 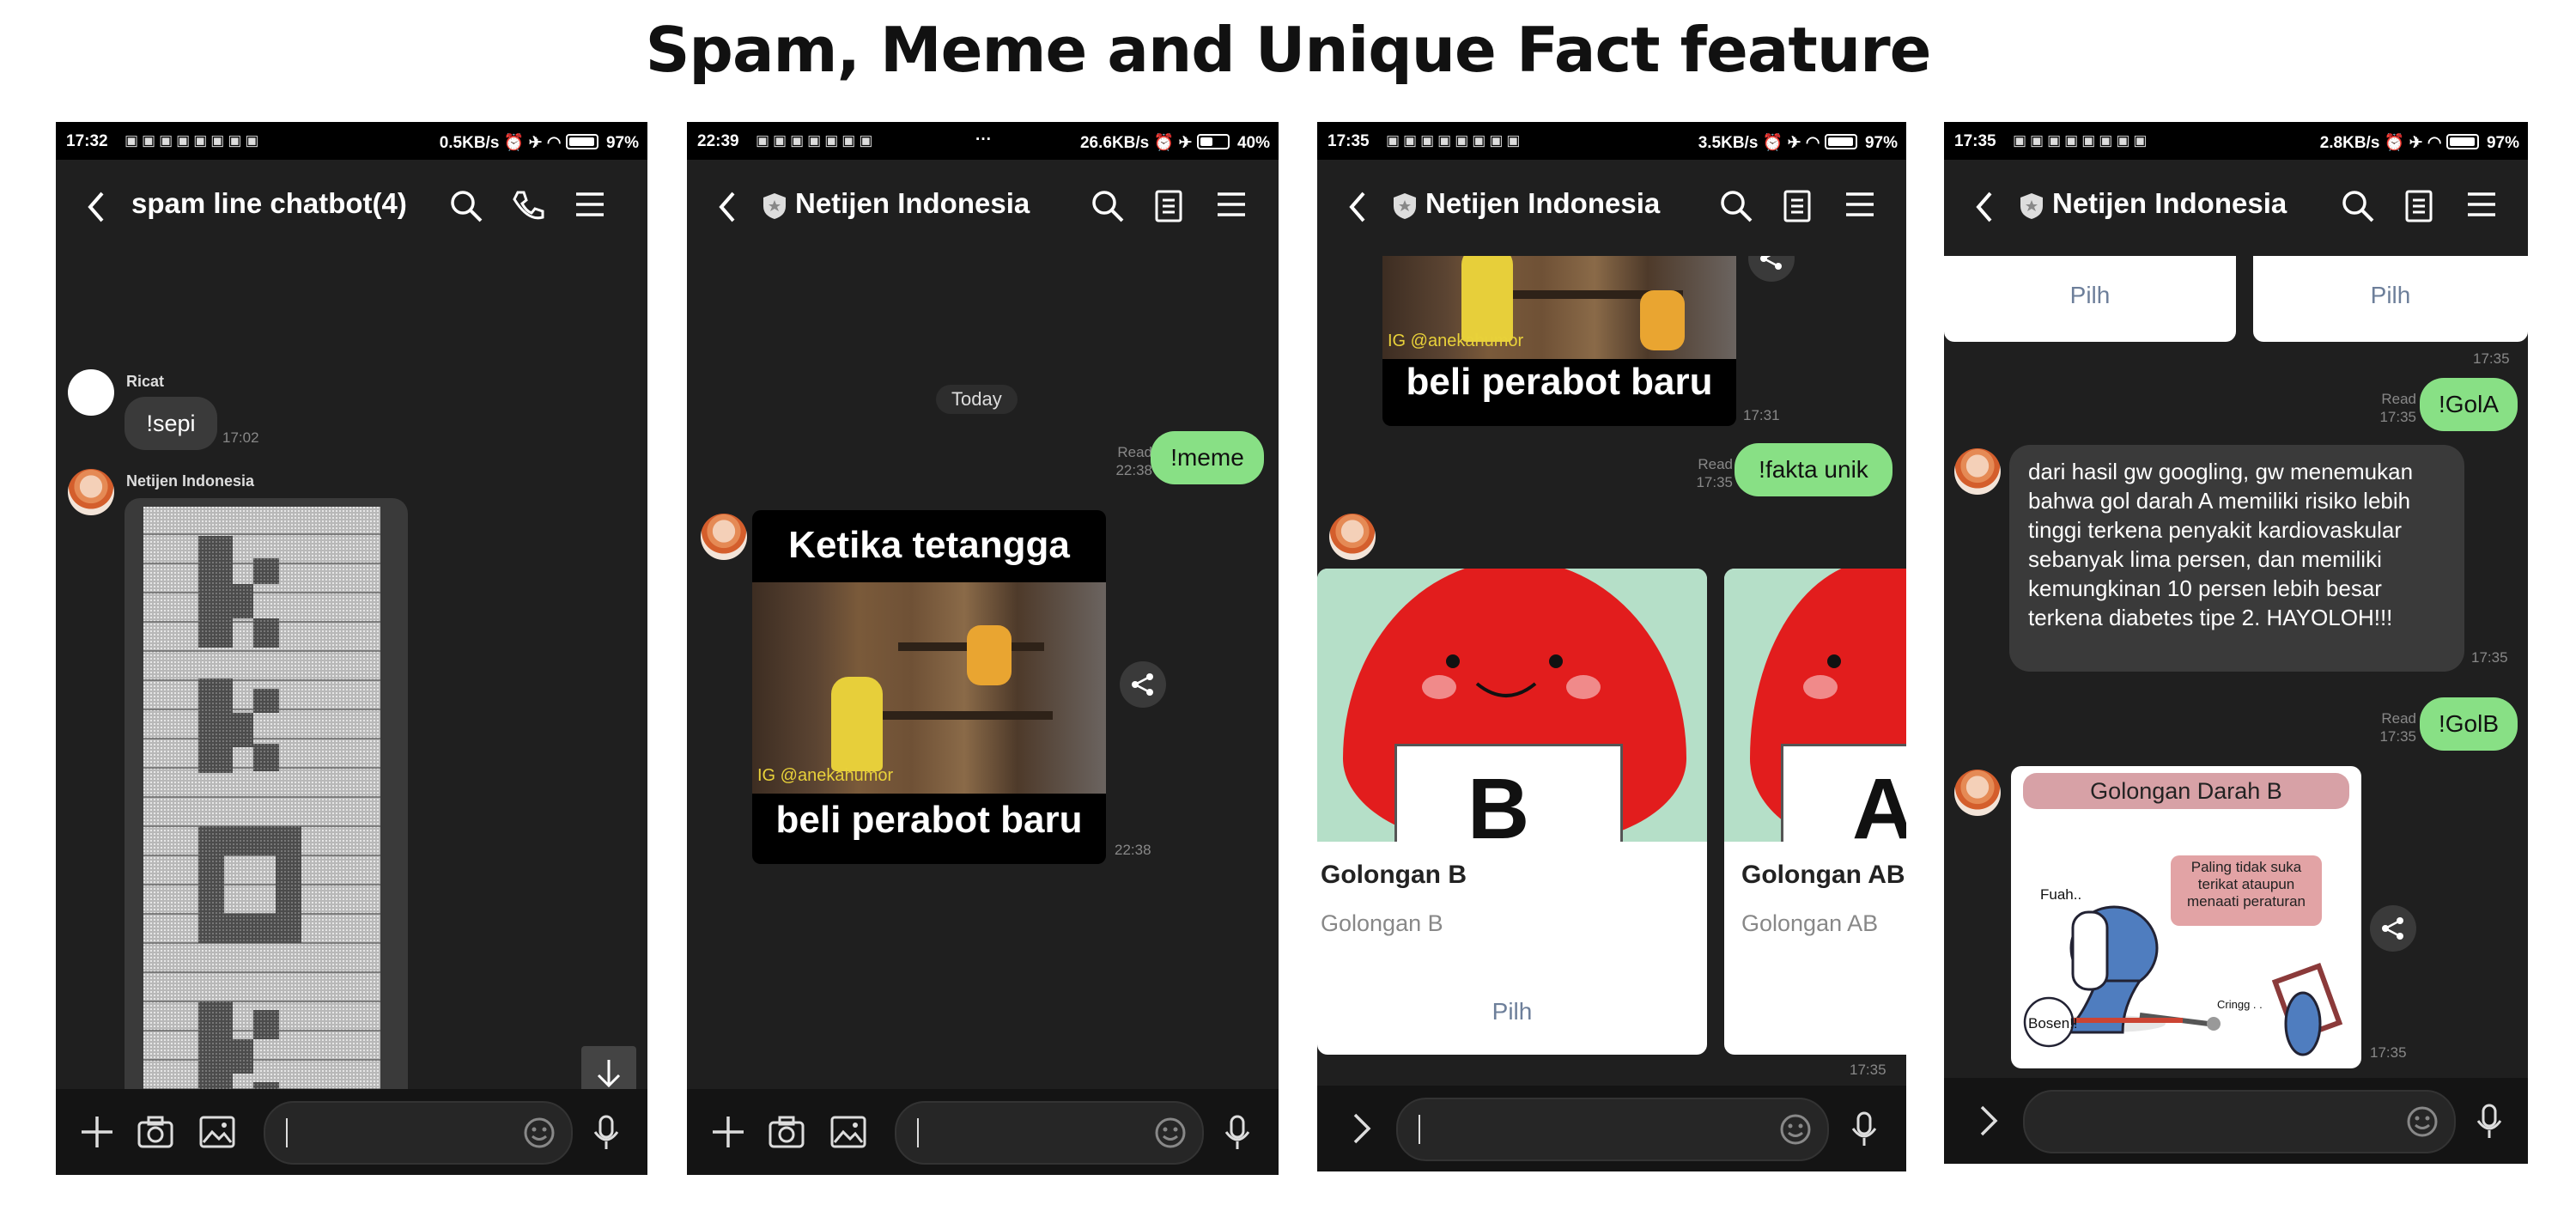 What do you see at coordinates (87, 141) in the screenshot?
I see `status-time: 17:32` at bounding box center [87, 141].